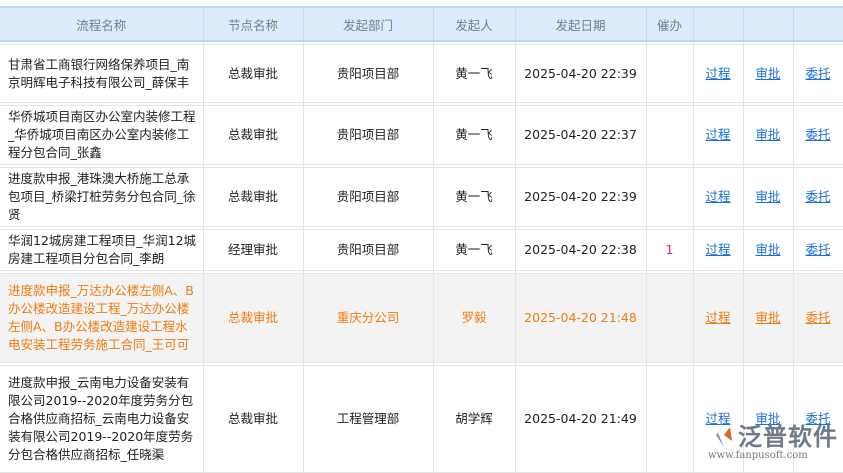  What do you see at coordinates (368, 419) in the screenshot?
I see `dept: 工程管理部` at bounding box center [368, 419].